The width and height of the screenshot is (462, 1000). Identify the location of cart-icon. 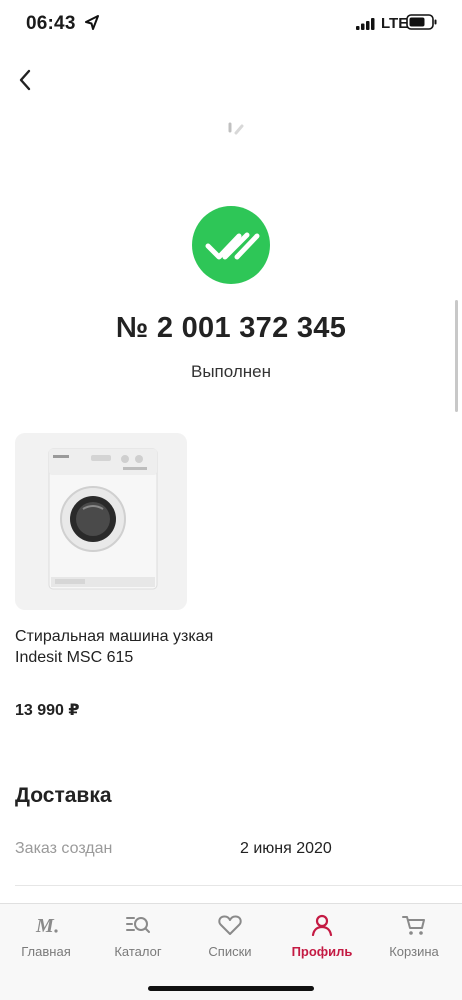
(413, 925).